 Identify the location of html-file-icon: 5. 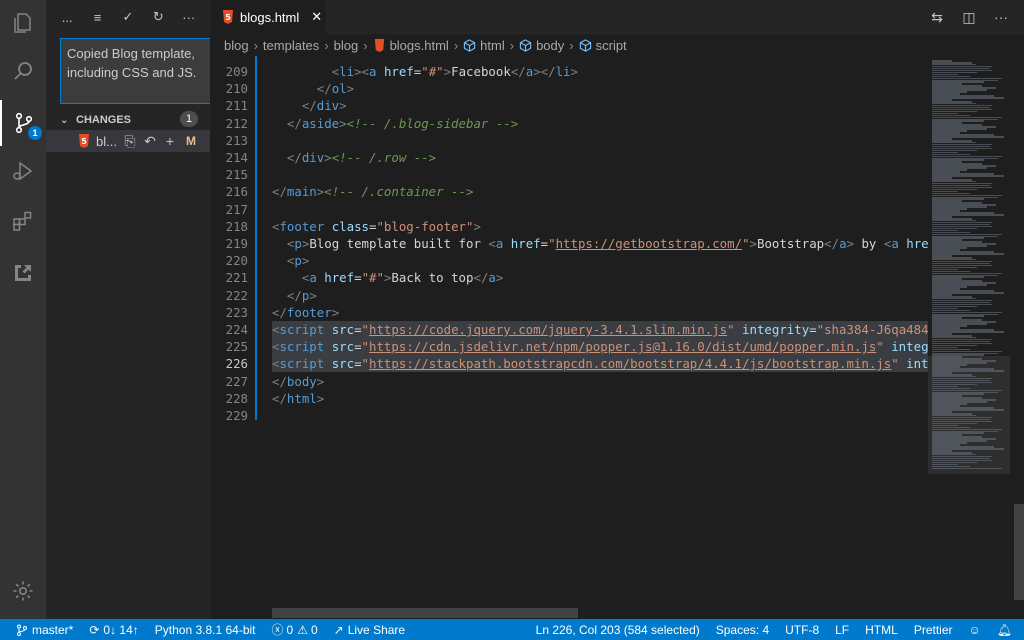
(228, 17).